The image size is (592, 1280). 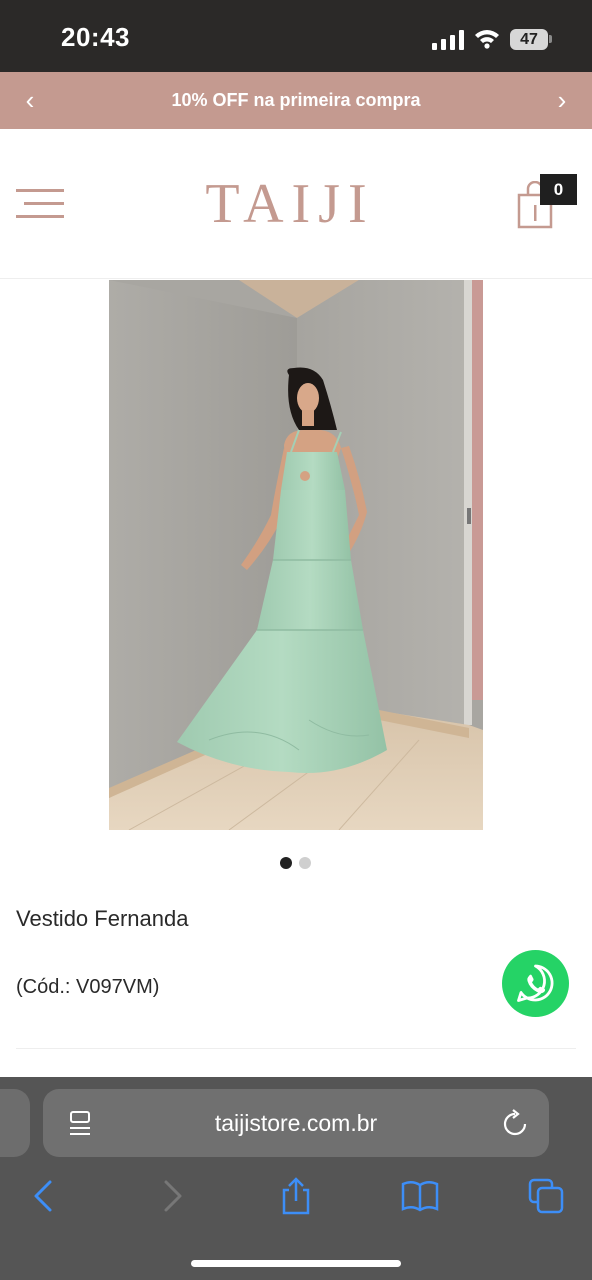 I want to click on battery-icon: 47, so click(x=529, y=39).